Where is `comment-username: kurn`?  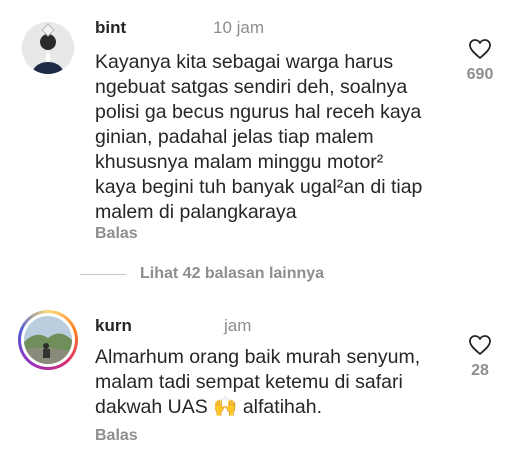
comment-username: kurn is located at coordinates (113, 326).